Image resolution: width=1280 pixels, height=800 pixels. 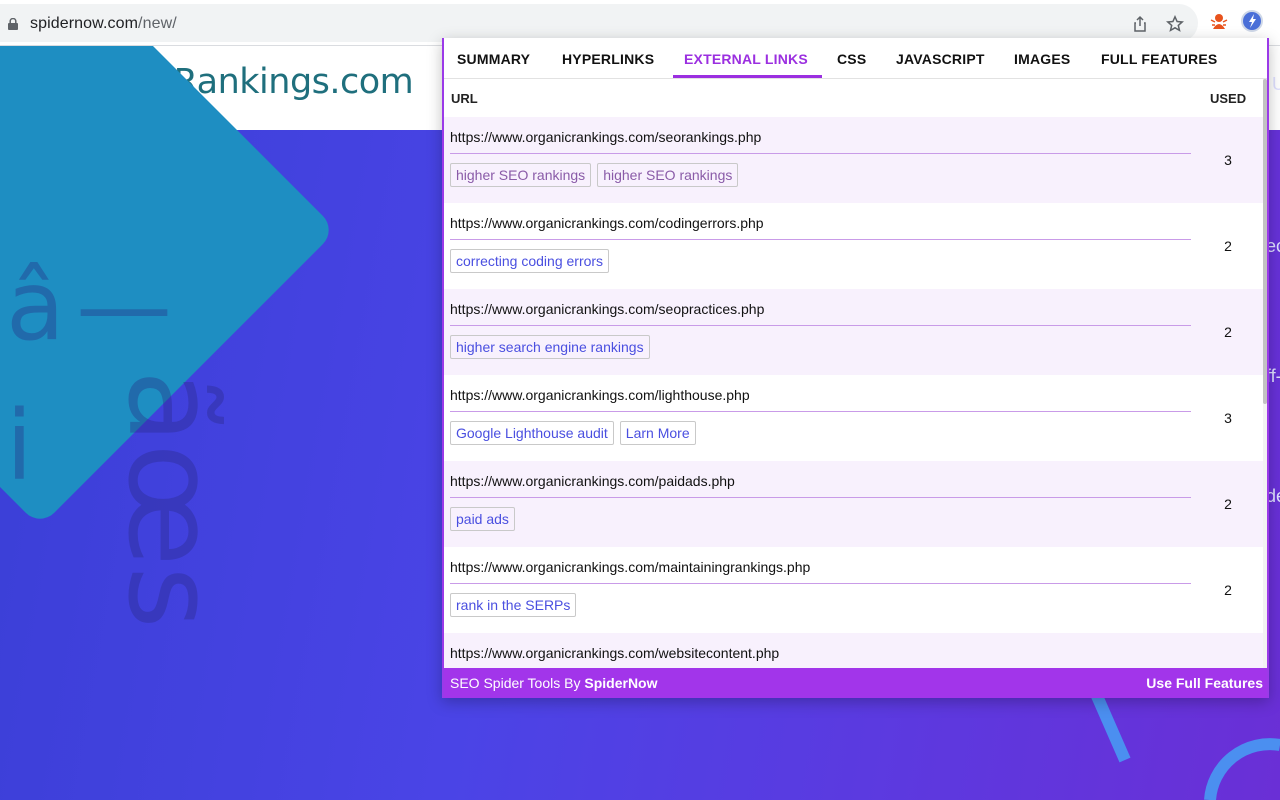 I want to click on scrollbar-thumb, so click(x=1265, y=241).